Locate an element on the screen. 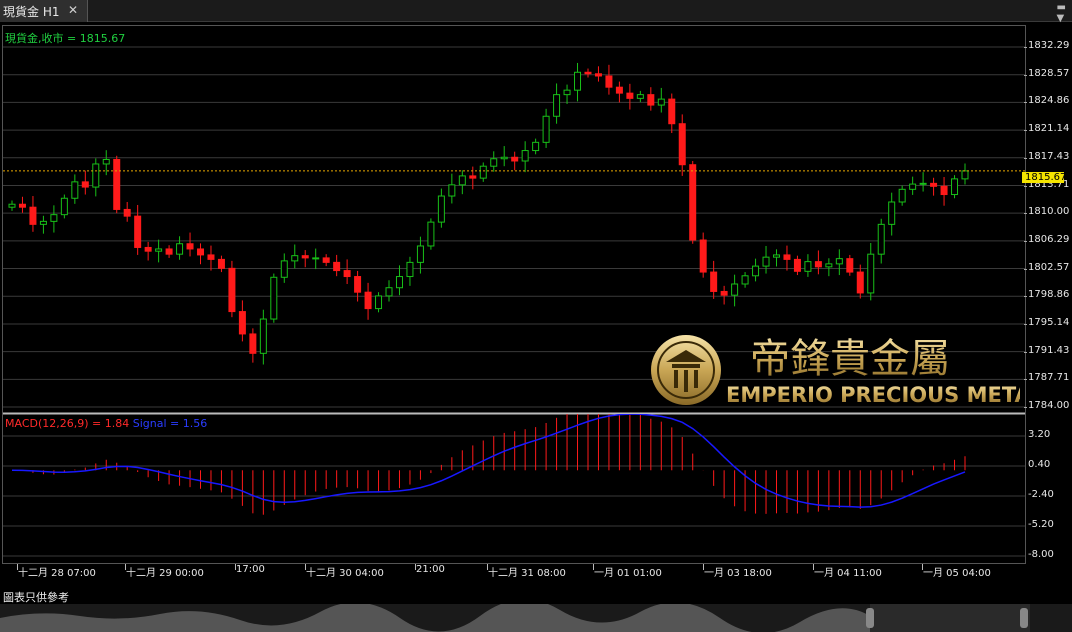 The height and width of the screenshot is (632, 1072). macd-tick-label: -5.20 is located at coordinates (1041, 524).